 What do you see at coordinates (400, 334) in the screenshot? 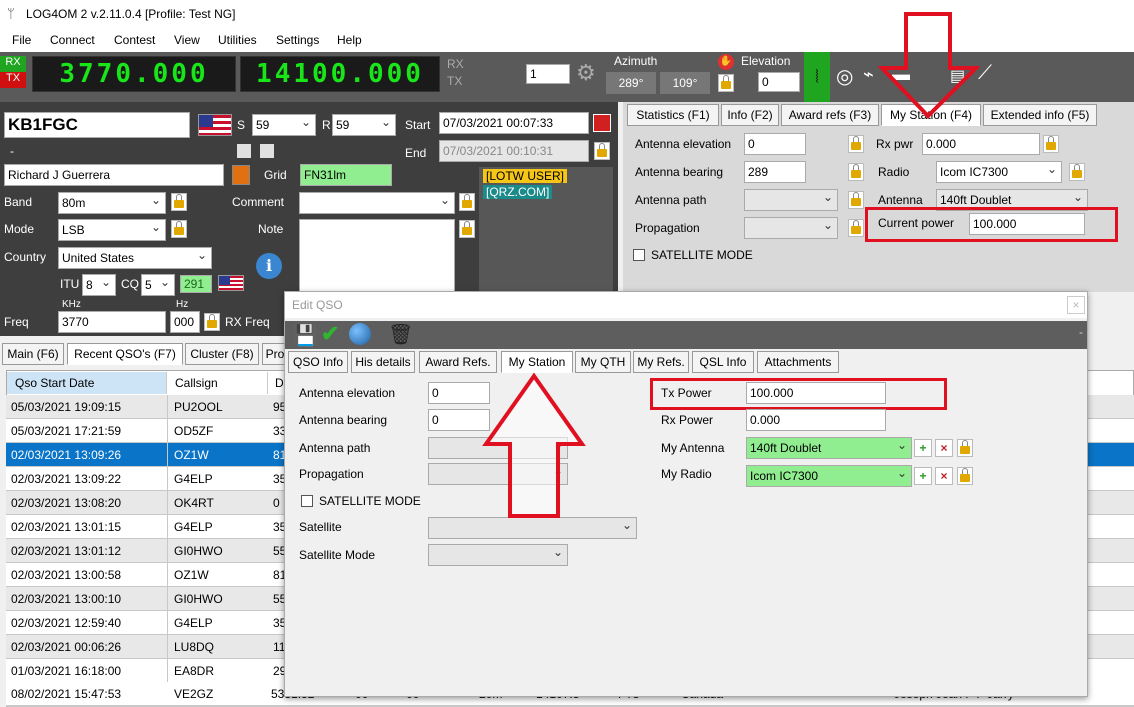
I see `trash-icon: 🗑` at bounding box center [400, 334].